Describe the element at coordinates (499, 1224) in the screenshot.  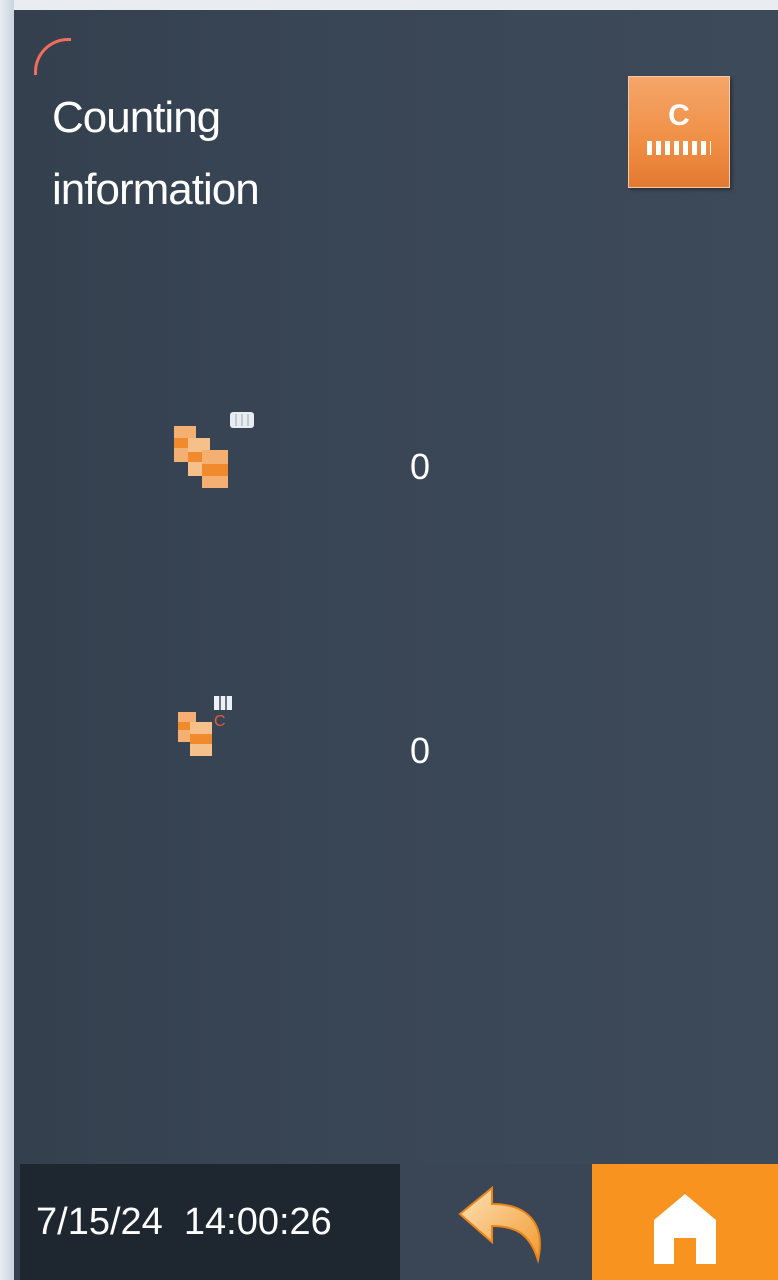
I see `back-arrow-icon` at that location.